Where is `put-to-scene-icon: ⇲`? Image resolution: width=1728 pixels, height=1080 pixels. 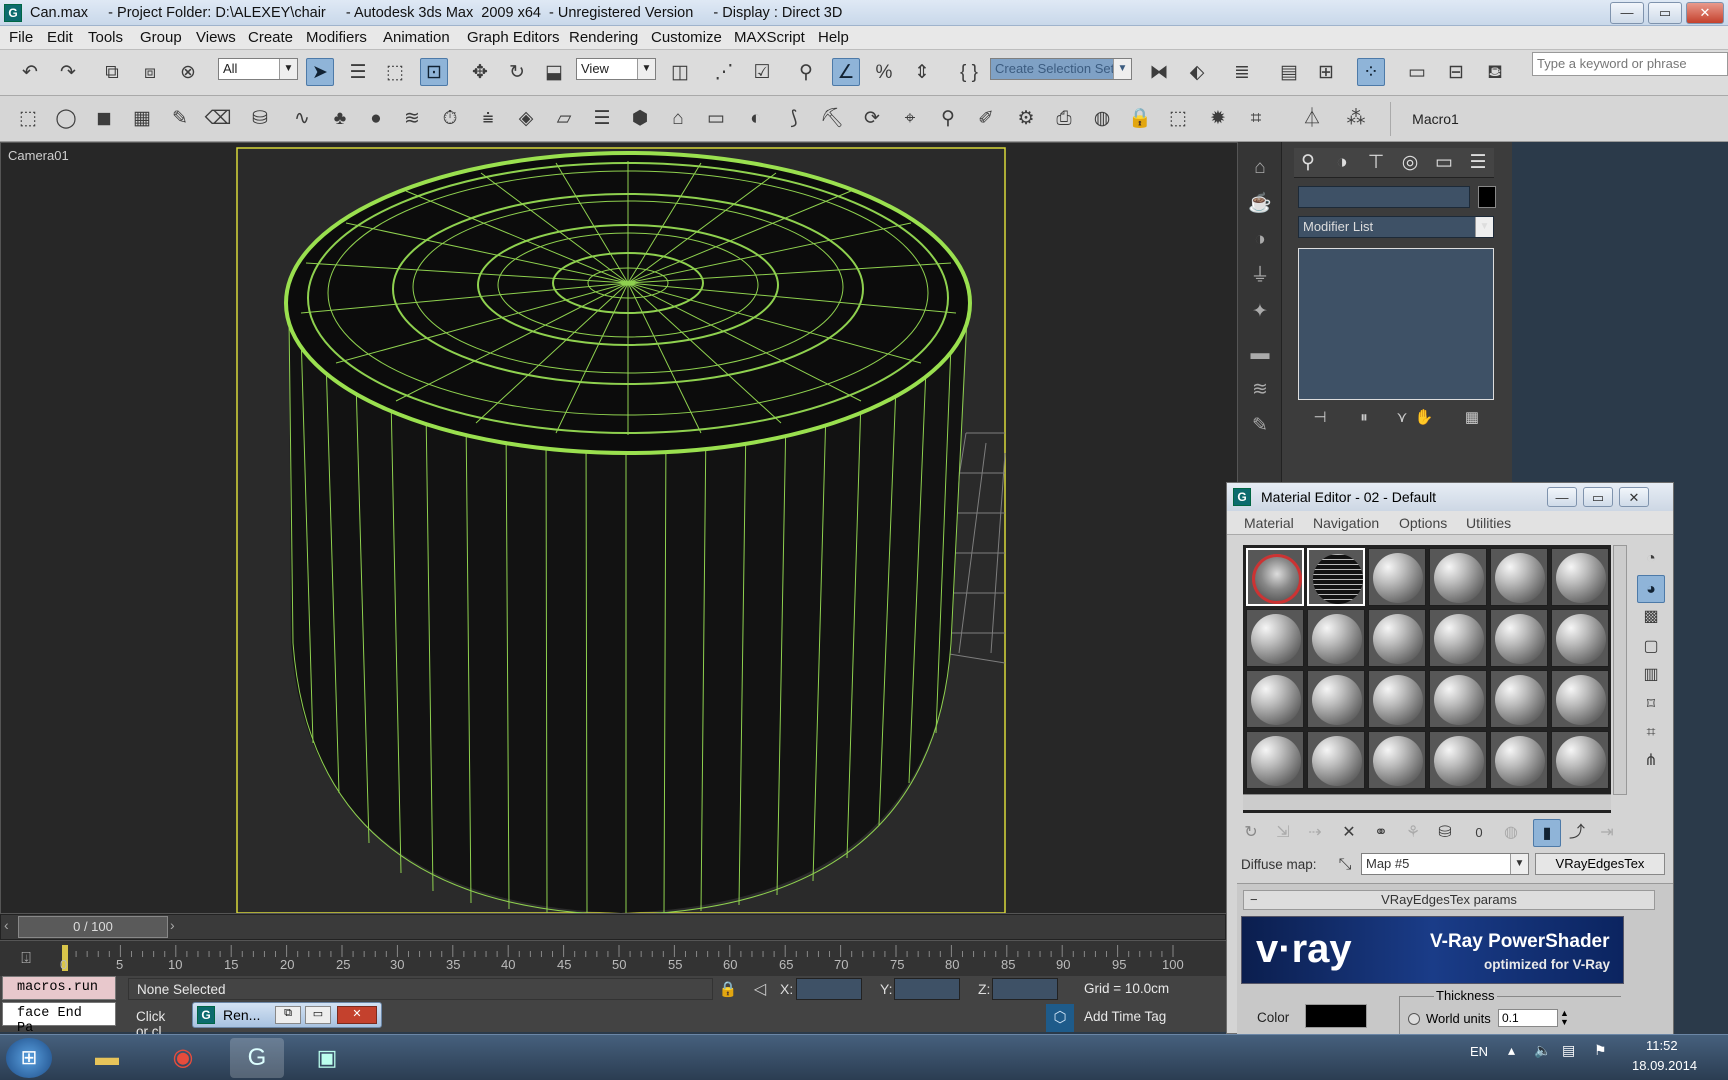
put-to-scene-icon: ⇲ is located at coordinates (1283, 833).